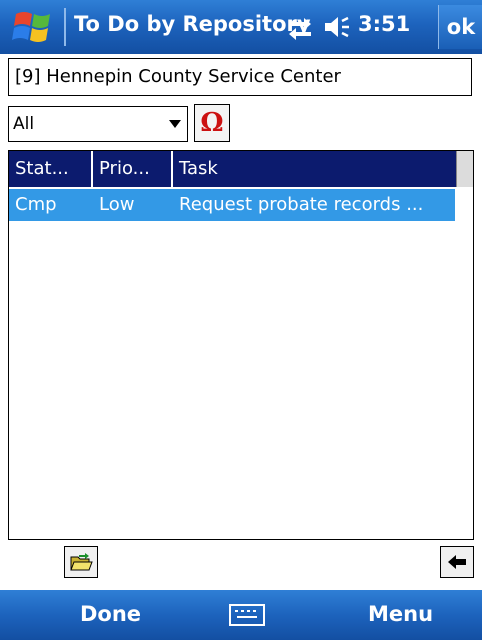 The width and height of the screenshot is (482, 640). Describe the element at coordinates (175, 124) in the screenshot. I see `dropdown-arrow-icon` at that location.